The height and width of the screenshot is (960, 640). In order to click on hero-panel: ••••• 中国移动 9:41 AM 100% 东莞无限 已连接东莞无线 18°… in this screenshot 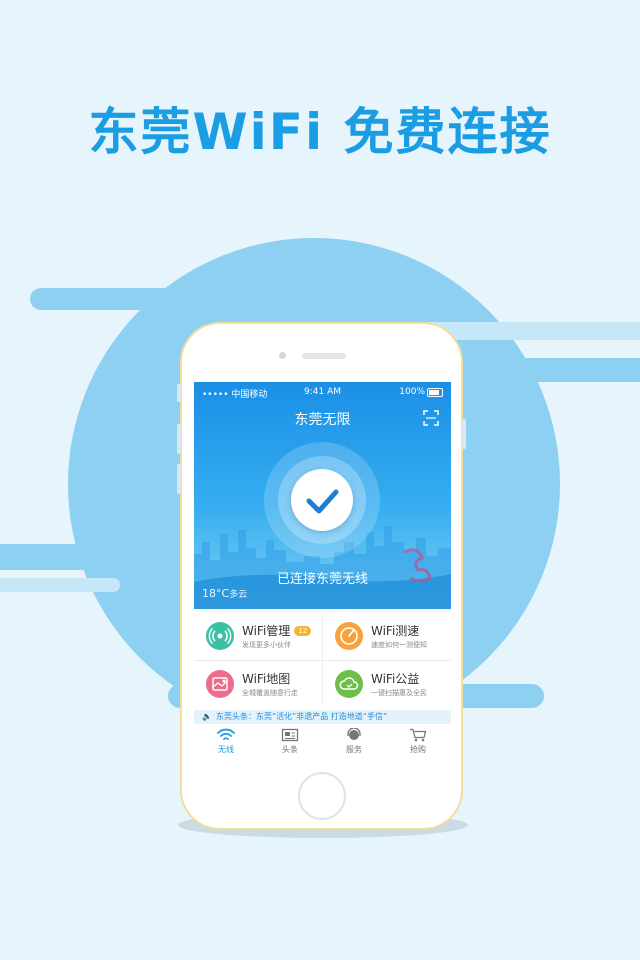, I will do `click(322, 495)`.